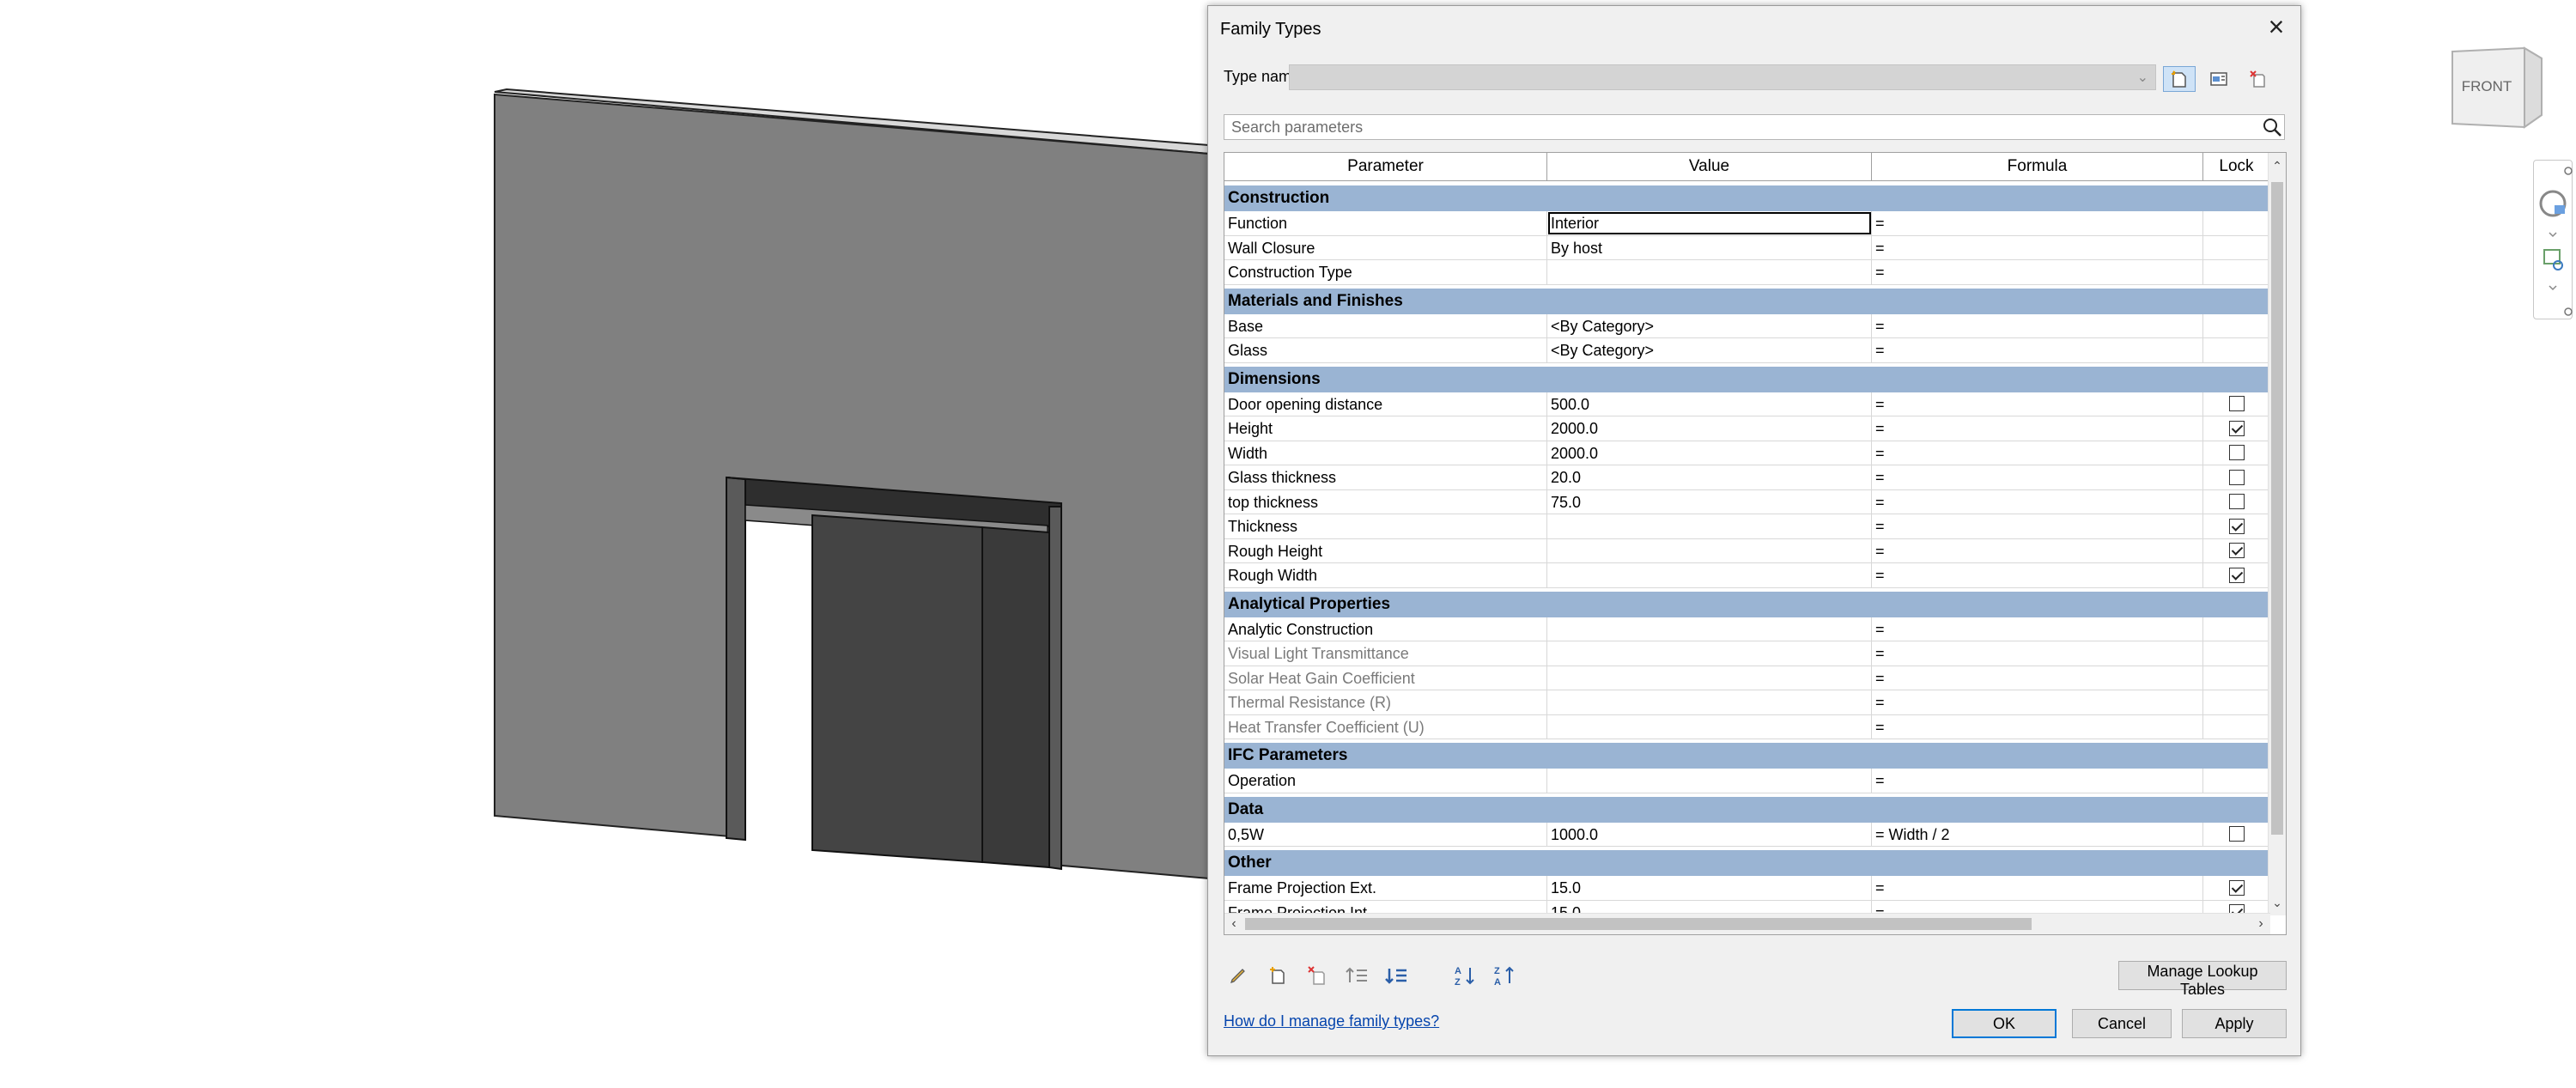 The height and width of the screenshot is (1088, 2576). What do you see at coordinates (1747, 863) in the screenshot?
I see `section-header: Other` at bounding box center [1747, 863].